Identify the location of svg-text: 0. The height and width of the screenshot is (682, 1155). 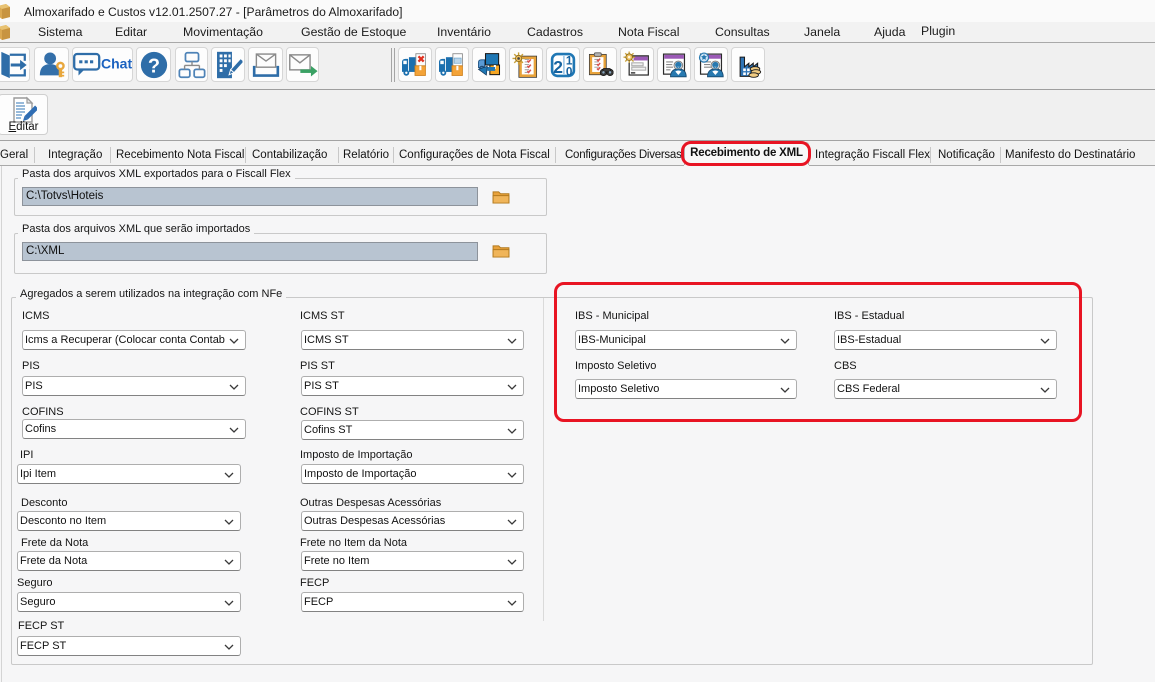
(569, 71).